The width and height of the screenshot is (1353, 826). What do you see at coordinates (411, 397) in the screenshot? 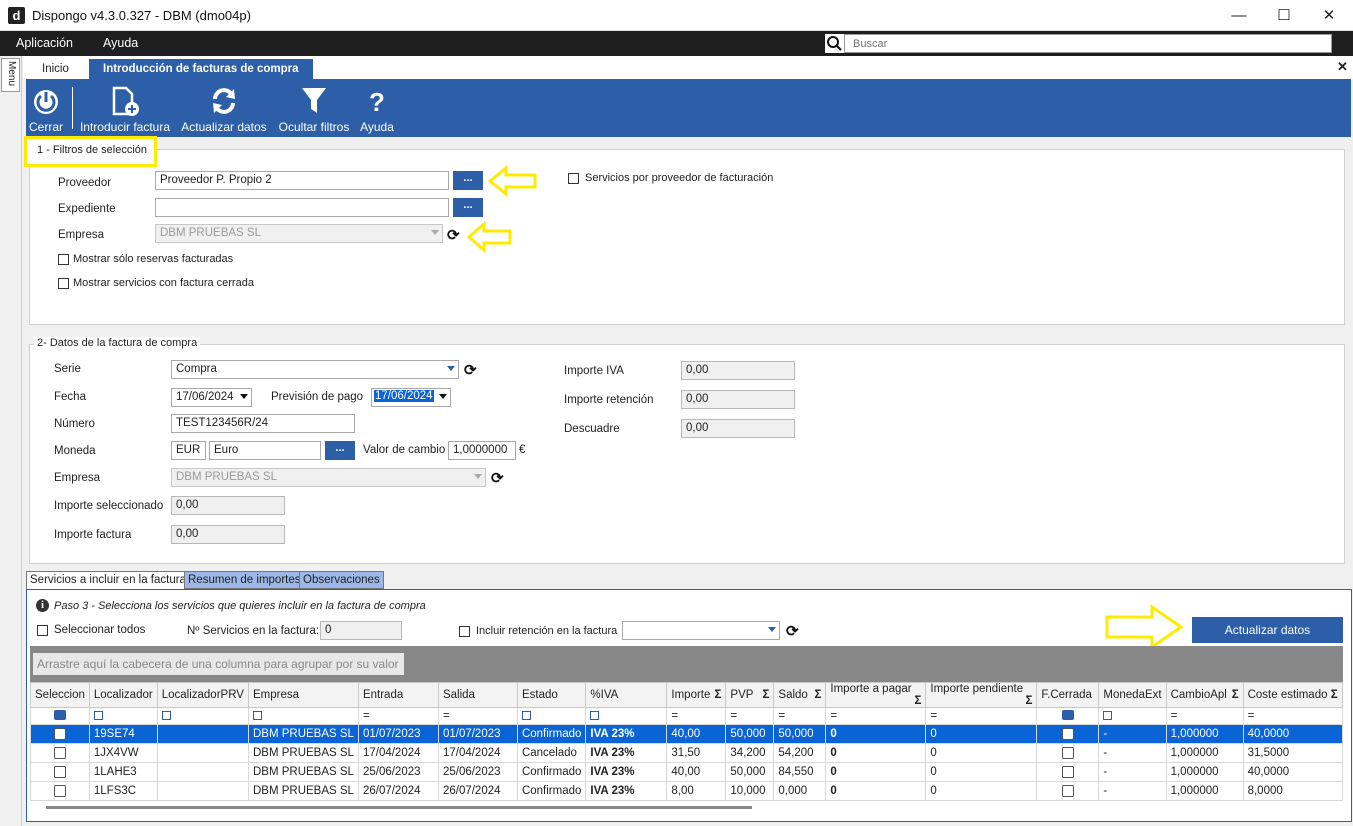
I see `payment-forecast-field: 17/06/2024` at bounding box center [411, 397].